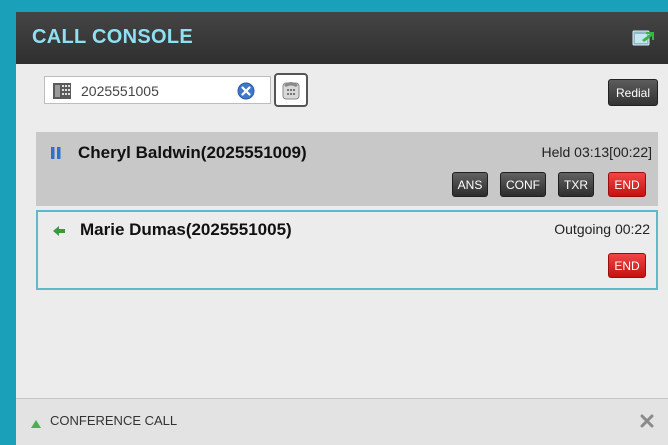  Describe the element at coordinates (596, 152) in the screenshot. I see `call-status: Held 03:13[00:22]` at that location.